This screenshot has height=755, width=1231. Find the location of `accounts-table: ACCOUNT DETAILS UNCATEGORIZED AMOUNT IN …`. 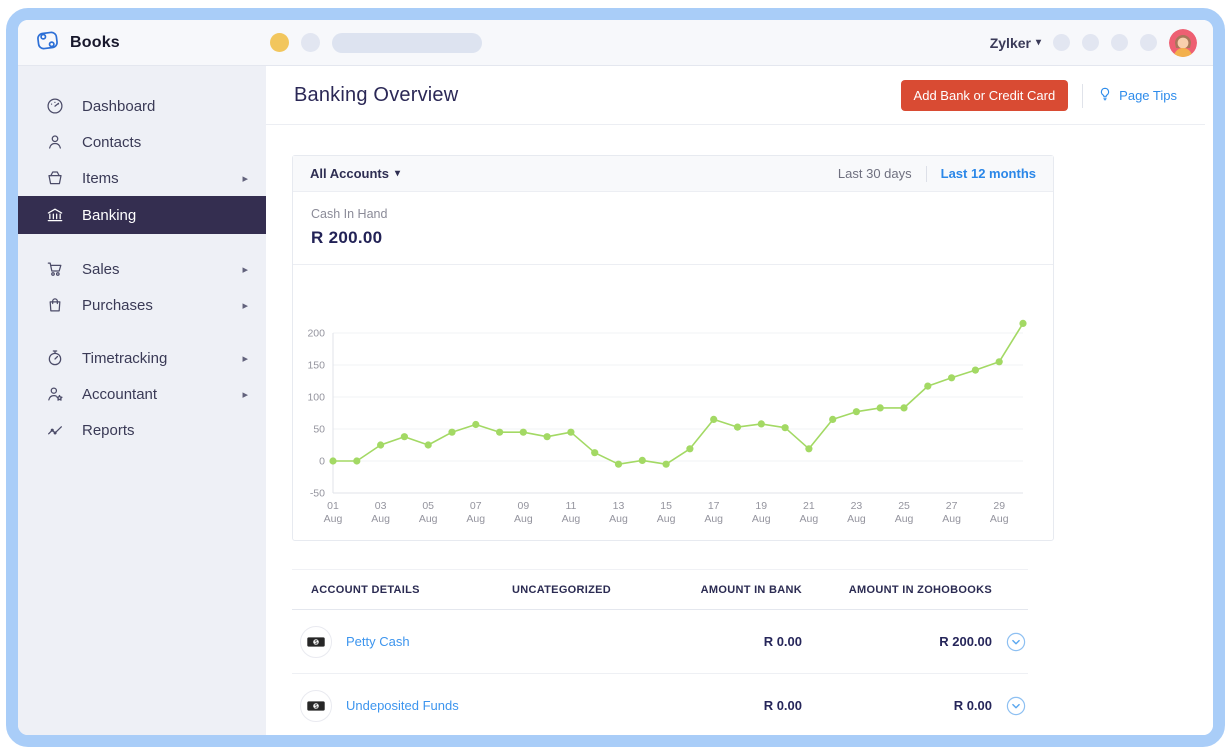

accounts-table: ACCOUNT DETAILS UNCATEGORIZED AMOUNT IN … is located at coordinates (660, 652).